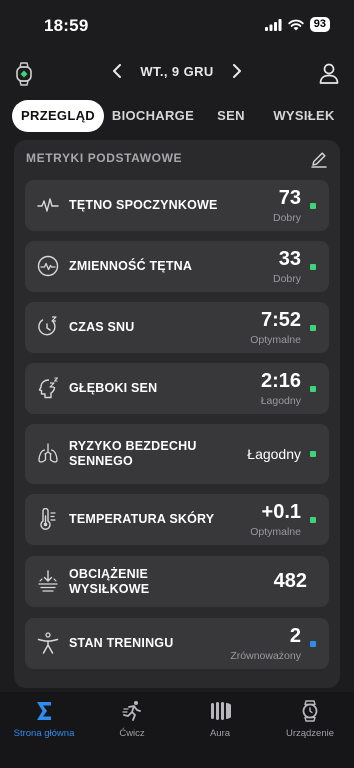 The image size is (354, 768). Describe the element at coordinates (48, 519) in the screenshot. I see `thermometer-icon` at that location.